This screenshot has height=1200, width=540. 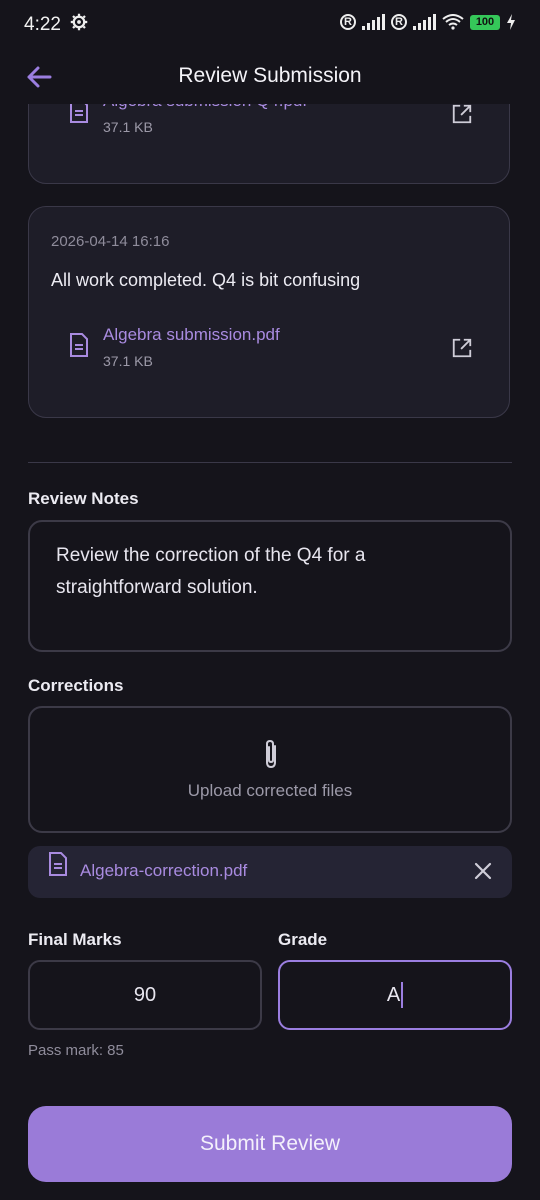 What do you see at coordinates (453, 22) in the screenshot?
I see `wifi-icon` at bounding box center [453, 22].